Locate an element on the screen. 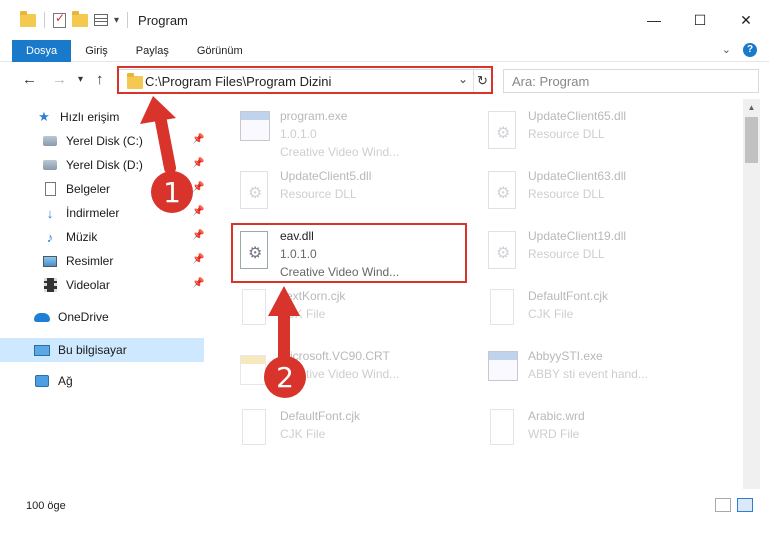 The width and height of the screenshot is (769, 533). close-button: ✕ is located at coordinates (746, 20).